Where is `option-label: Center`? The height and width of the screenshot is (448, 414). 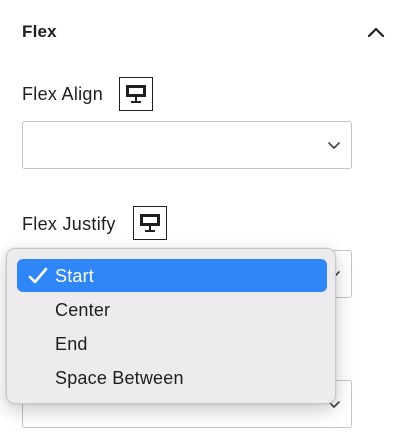
option-label: Center is located at coordinates (83, 310).